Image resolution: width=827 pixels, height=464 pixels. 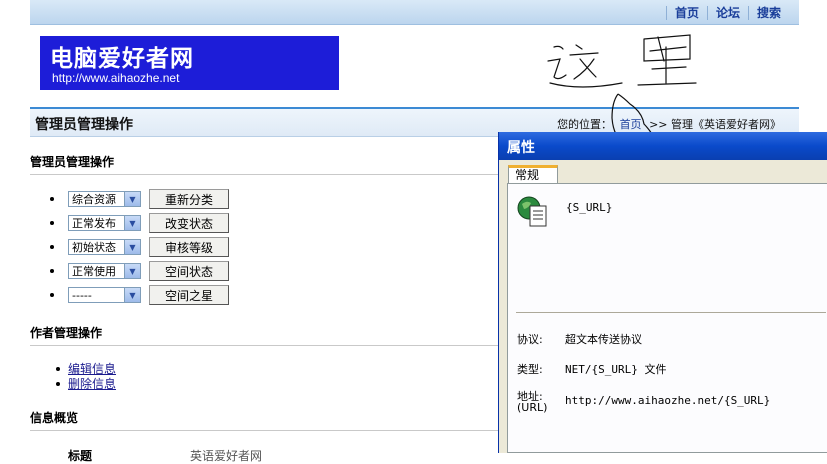 What do you see at coordinates (533, 174) in the screenshot?
I see `tab-general: 常规` at bounding box center [533, 174].